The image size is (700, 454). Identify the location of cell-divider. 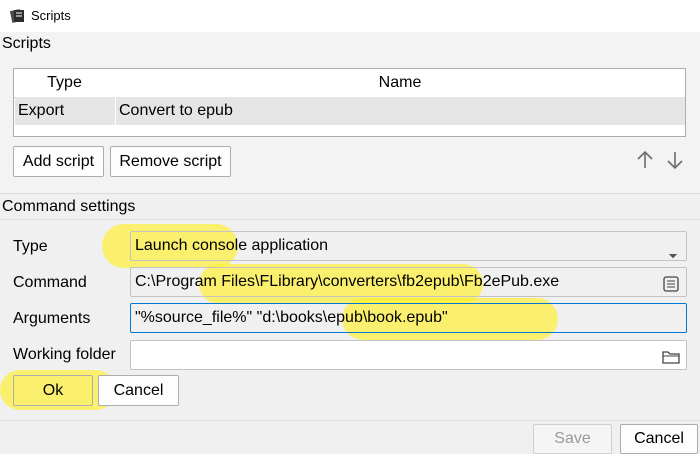
(115, 111).